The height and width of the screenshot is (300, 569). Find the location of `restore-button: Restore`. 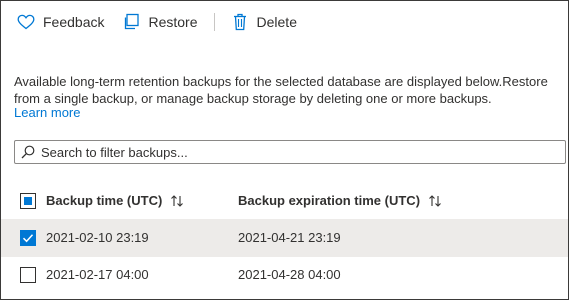

restore-button: Restore is located at coordinates (159, 22).